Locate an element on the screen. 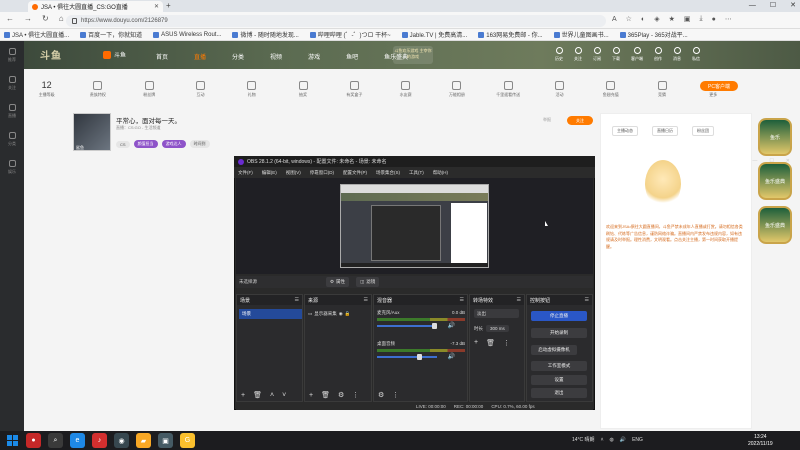 The width and height of the screenshot is (800, 450). edge-icon: e is located at coordinates (77, 440).